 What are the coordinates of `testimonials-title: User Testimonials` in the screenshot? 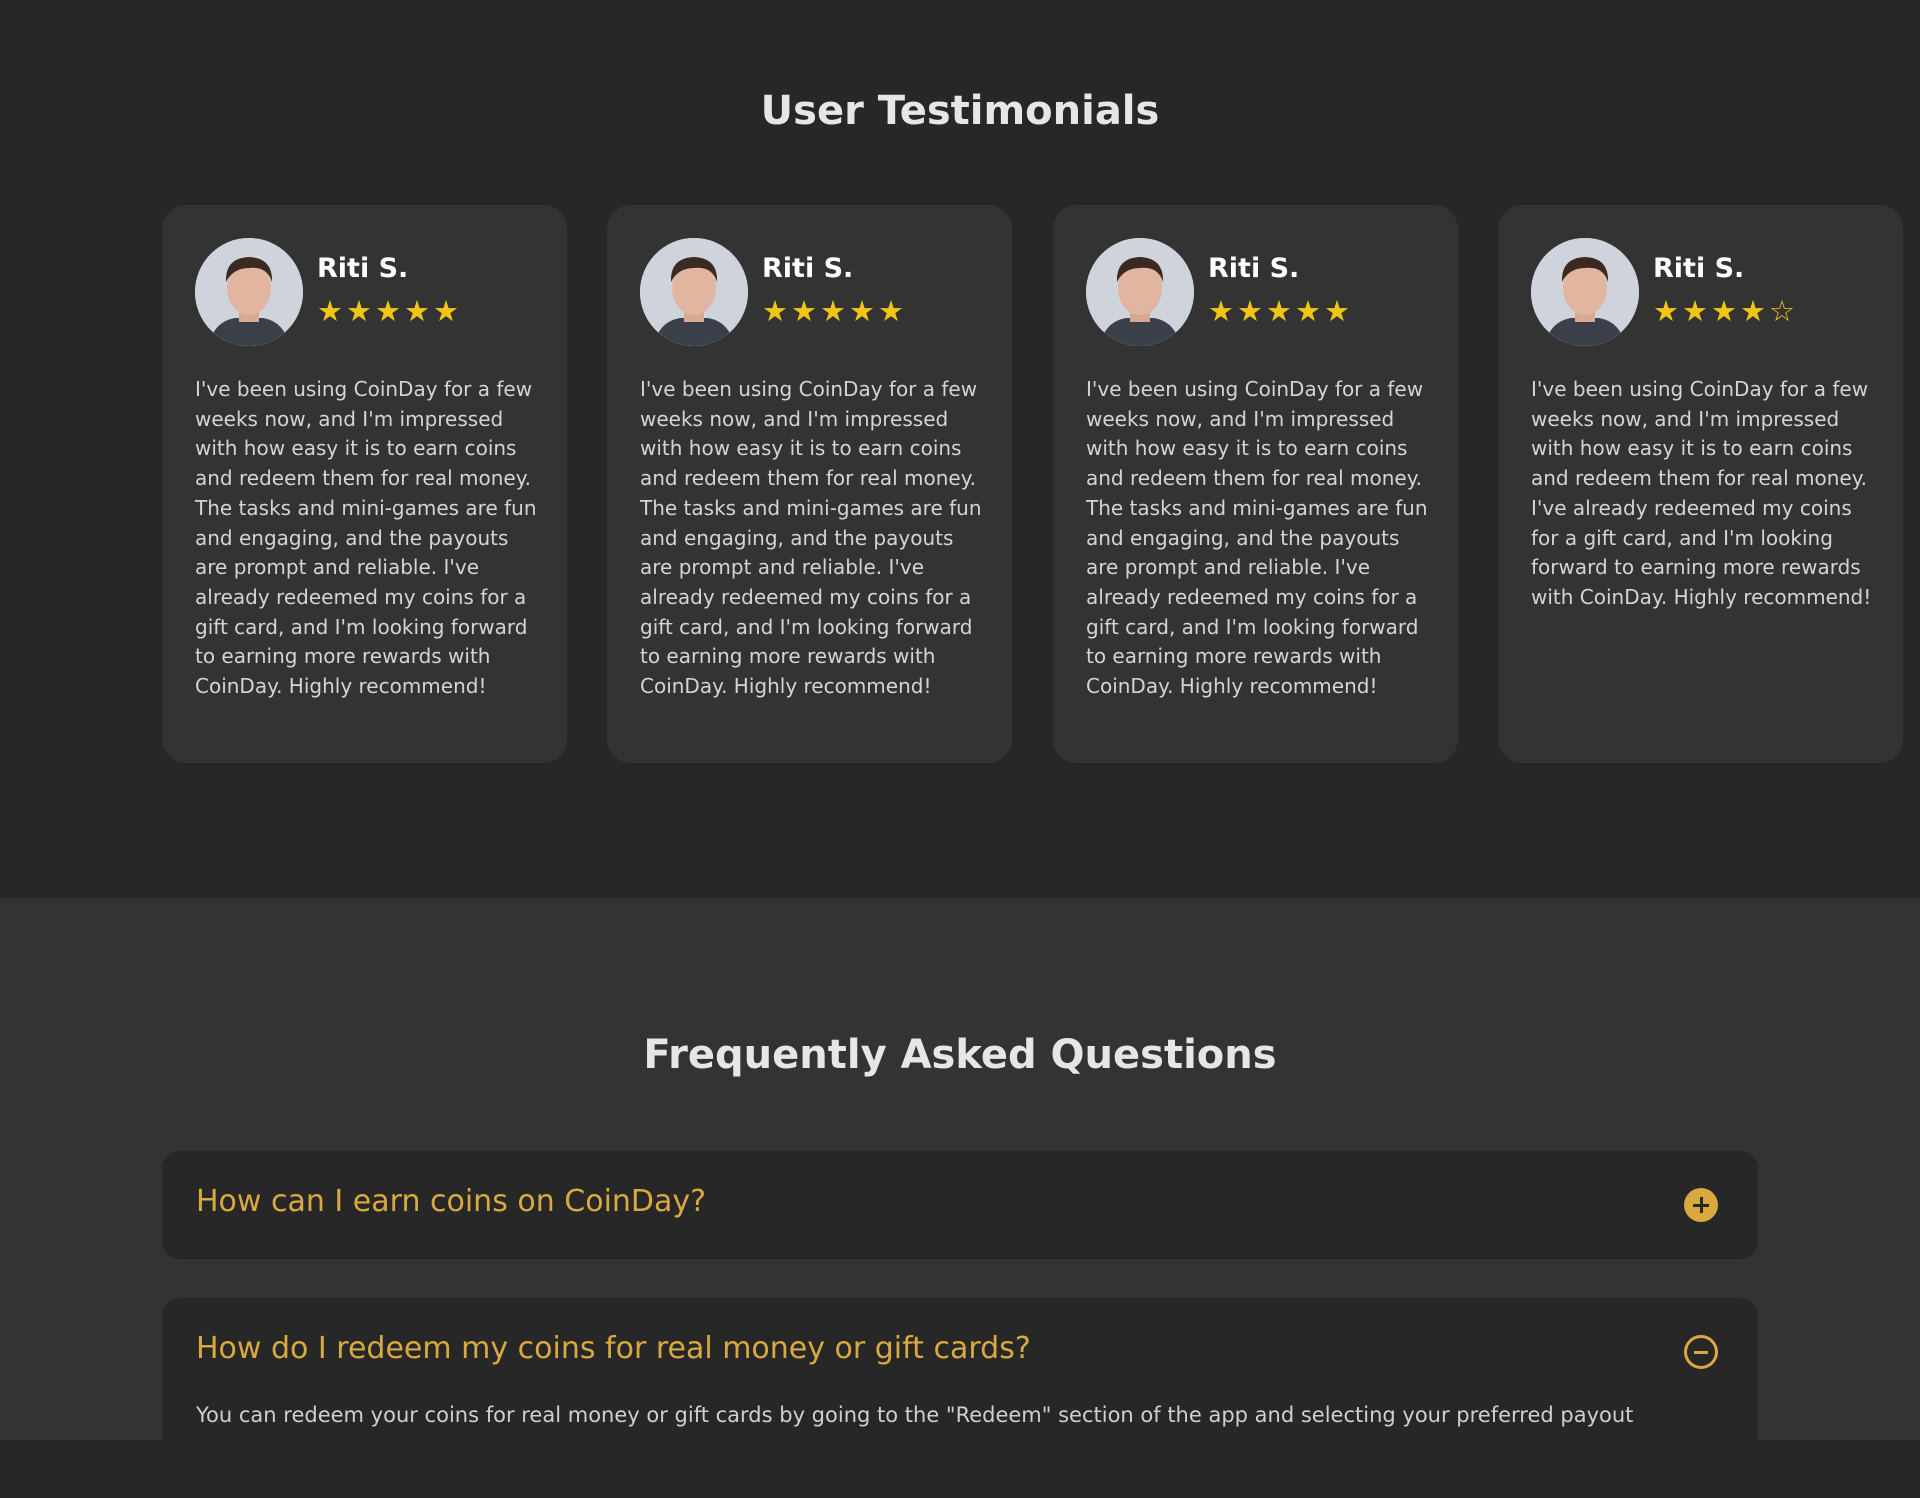 It's located at (960, 111).